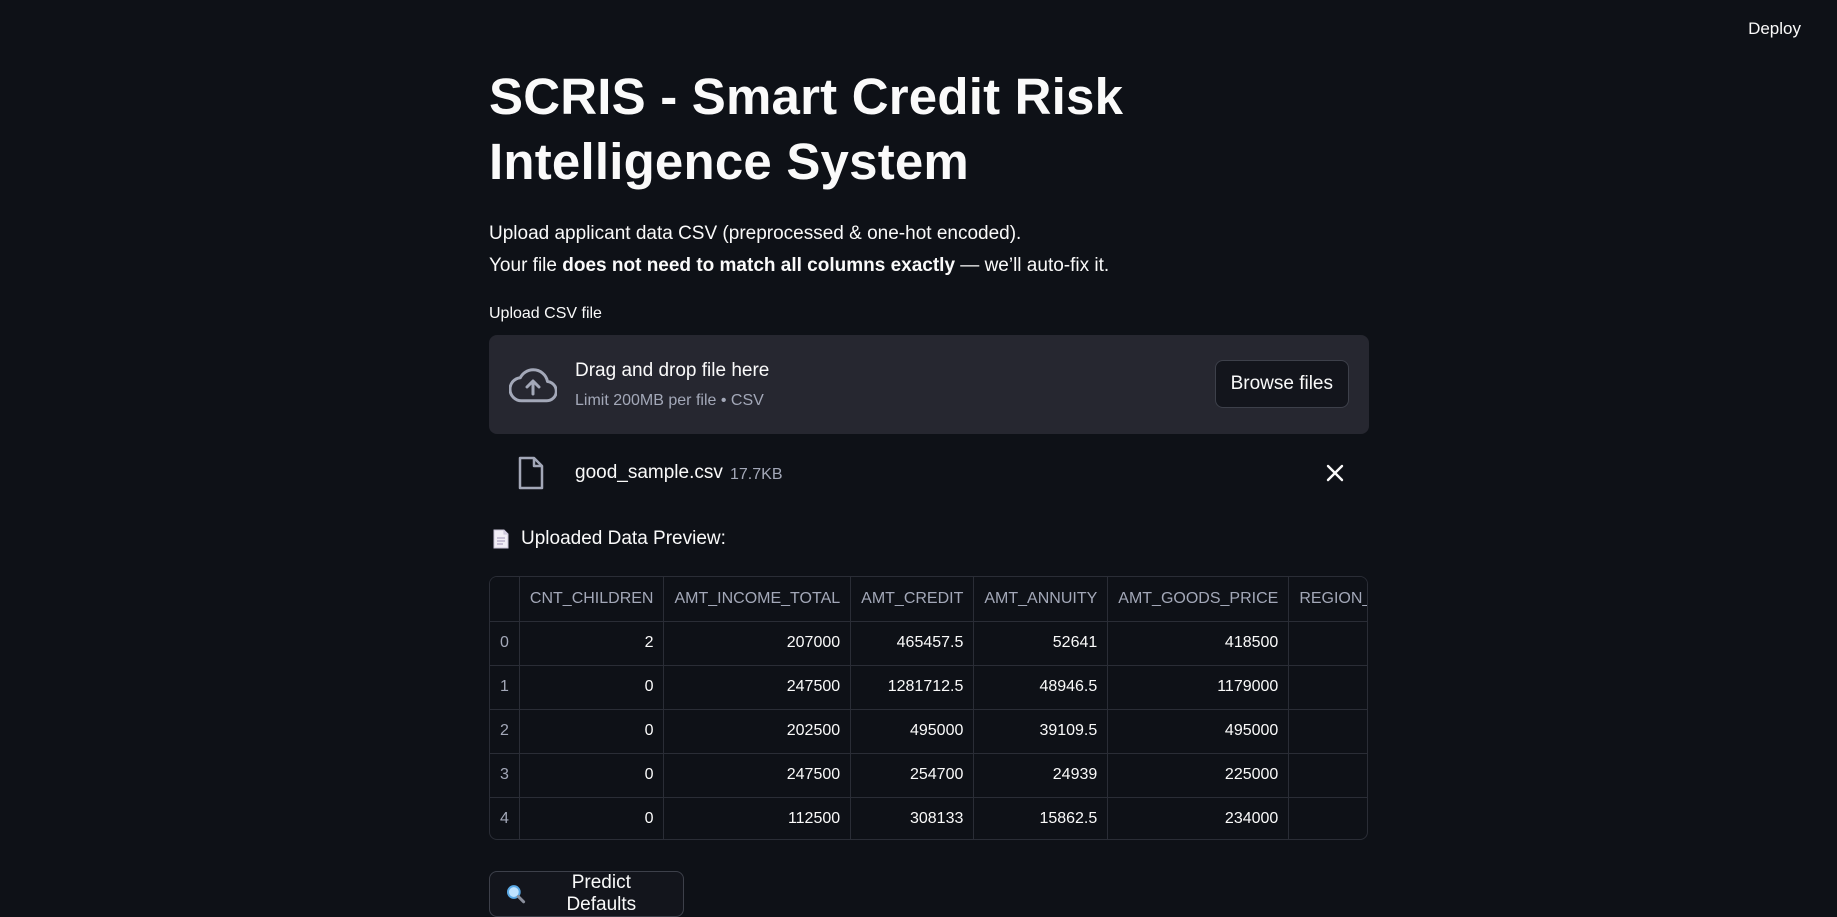  What do you see at coordinates (912, 687) in the screenshot?
I see `table-cell: 1281712.5` at bounding box center [912, 687].